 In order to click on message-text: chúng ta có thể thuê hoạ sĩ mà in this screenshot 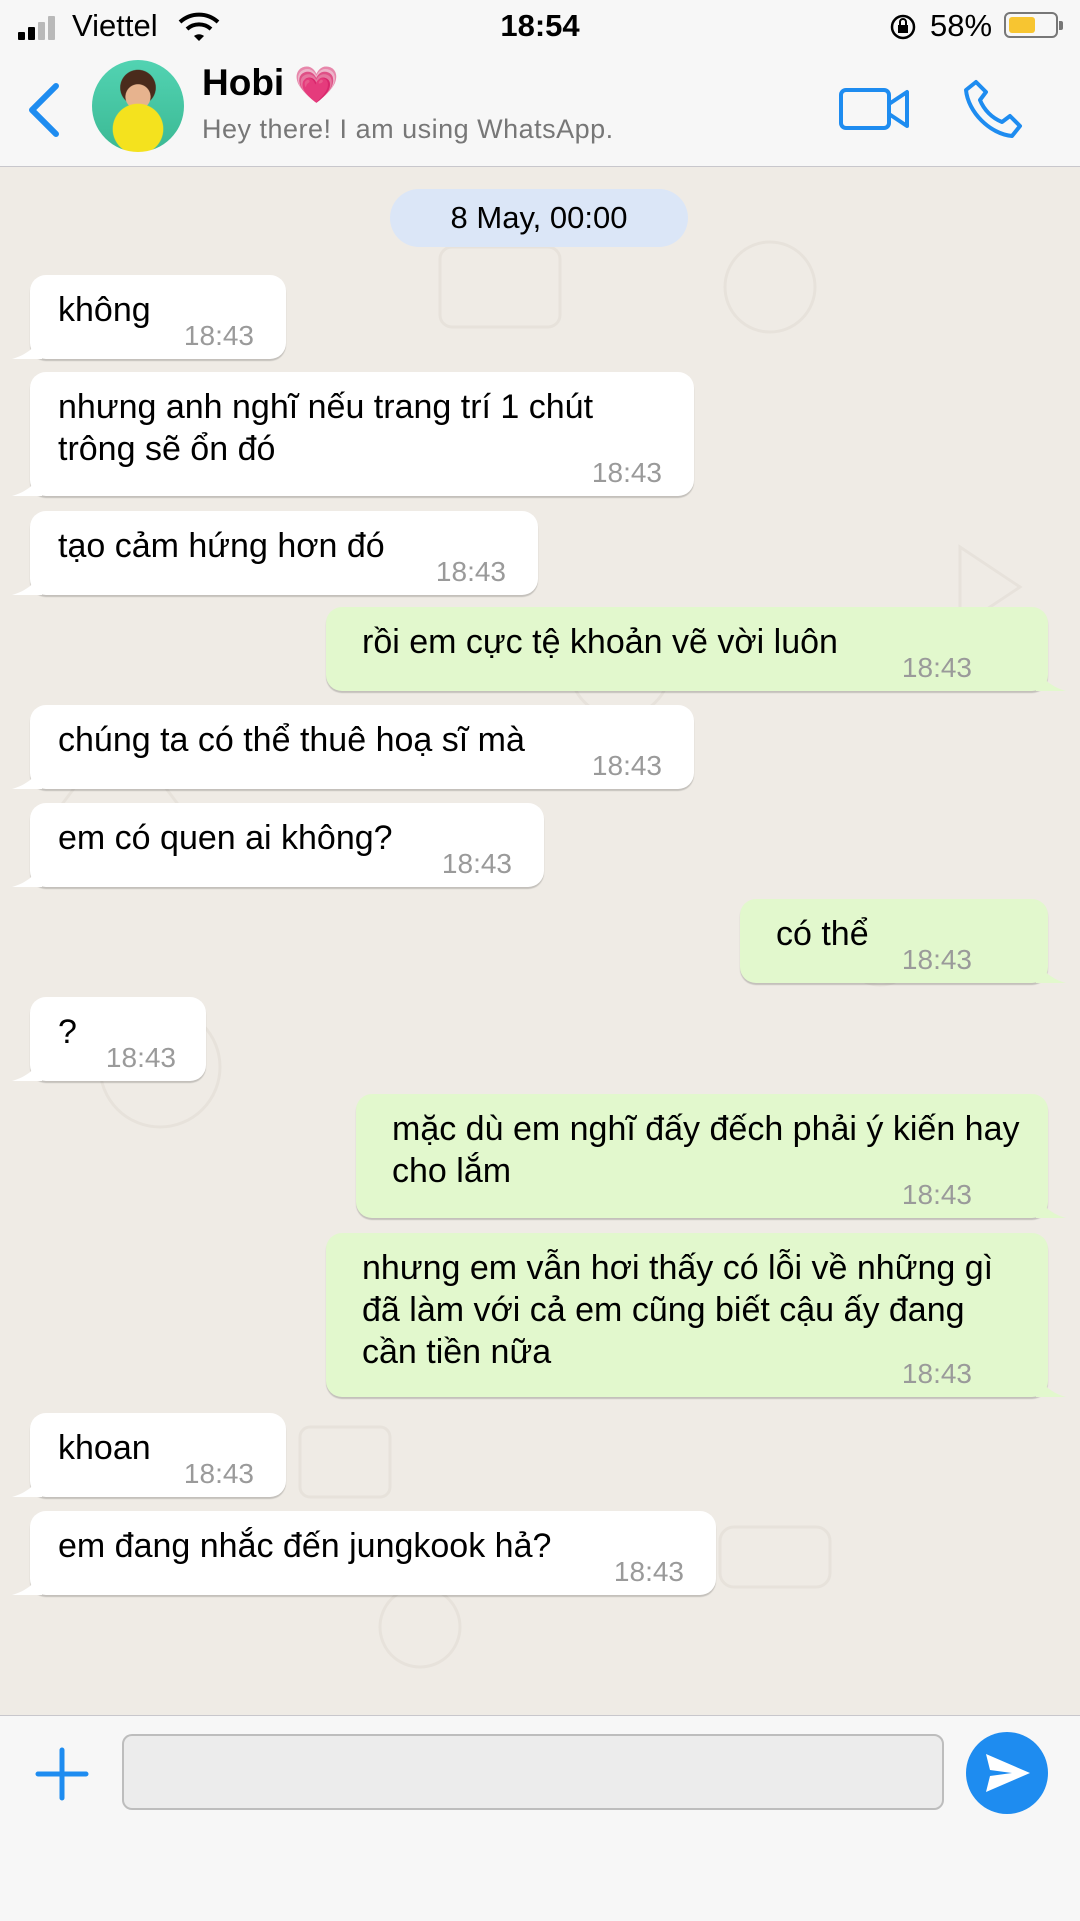, I will do `click(291, 740)`.